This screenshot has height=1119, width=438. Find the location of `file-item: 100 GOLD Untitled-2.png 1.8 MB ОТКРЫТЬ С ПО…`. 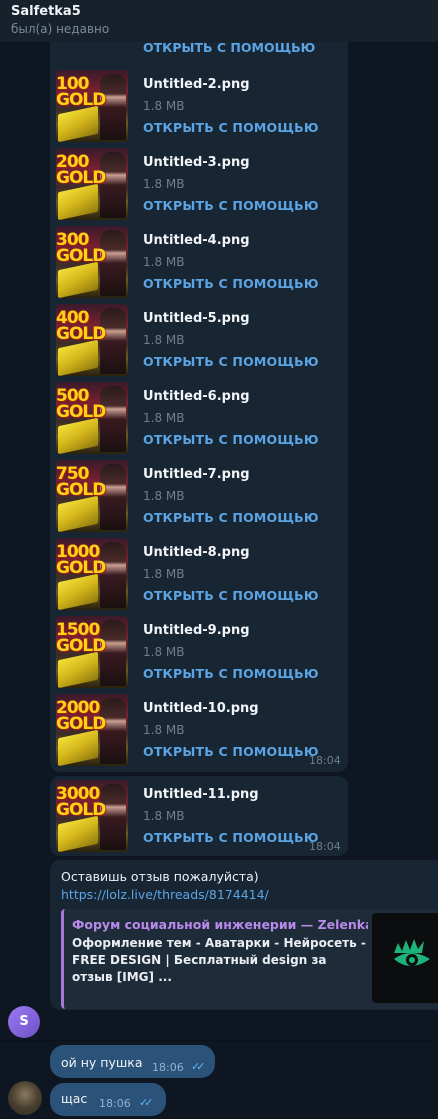

file-item: 100 GOLD Untitled-2.png 1.8 MB ОТКРЫТЬ С ПО… is located at coordinates (201, 106).